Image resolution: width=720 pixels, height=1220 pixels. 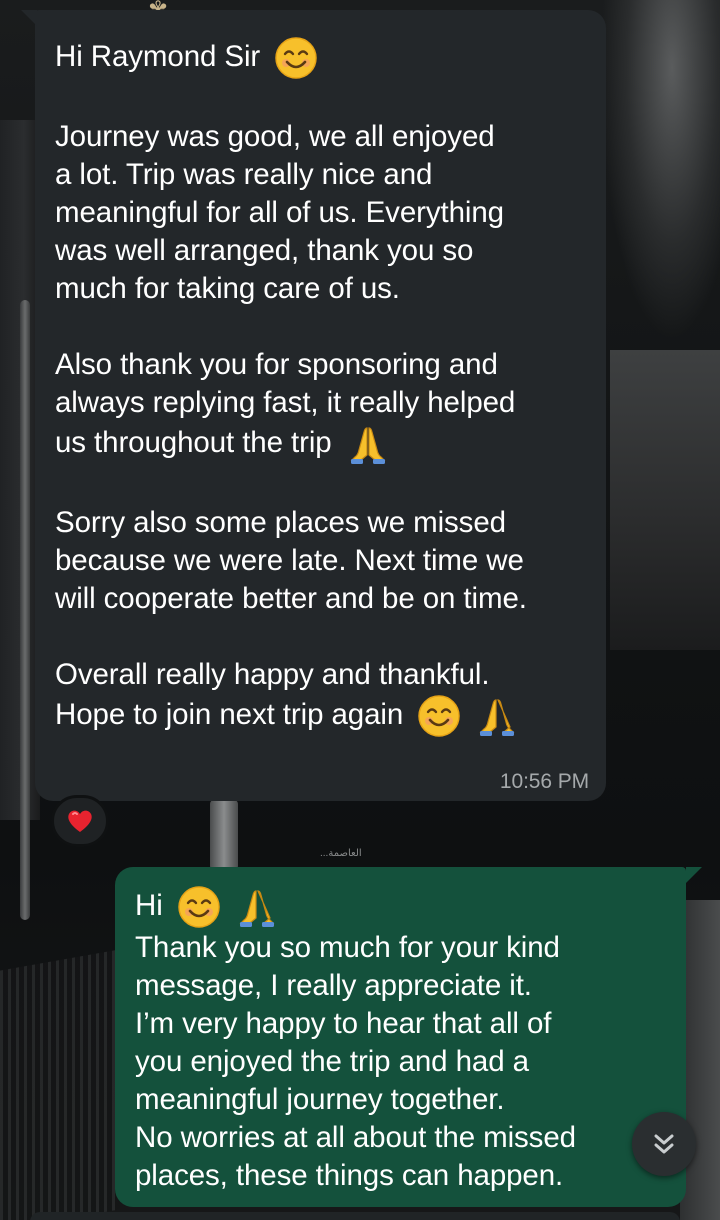 I want to click on message-line: Thank you so much for your kind, so click(x=347, y=947).